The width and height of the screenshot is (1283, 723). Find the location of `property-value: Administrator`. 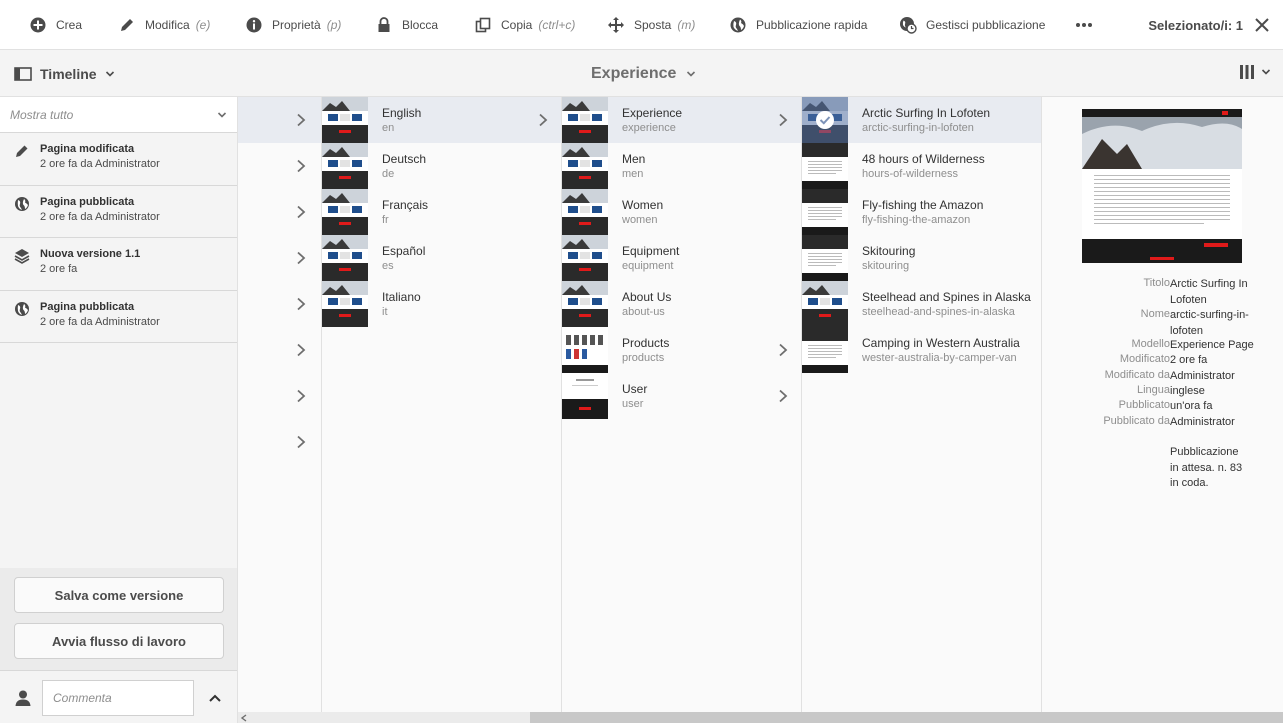

property-value: Administrator is located at coordinates (1202, 376).